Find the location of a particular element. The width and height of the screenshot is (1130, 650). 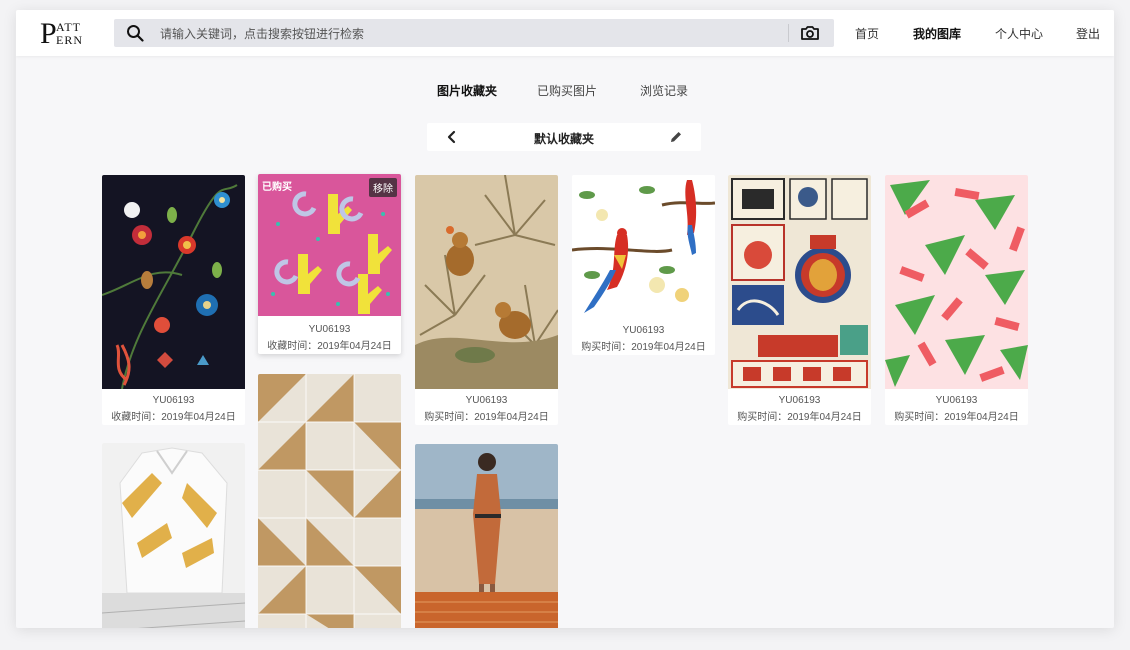

pattern-logo: P ATT ERN is located at coordinates (66, 34).